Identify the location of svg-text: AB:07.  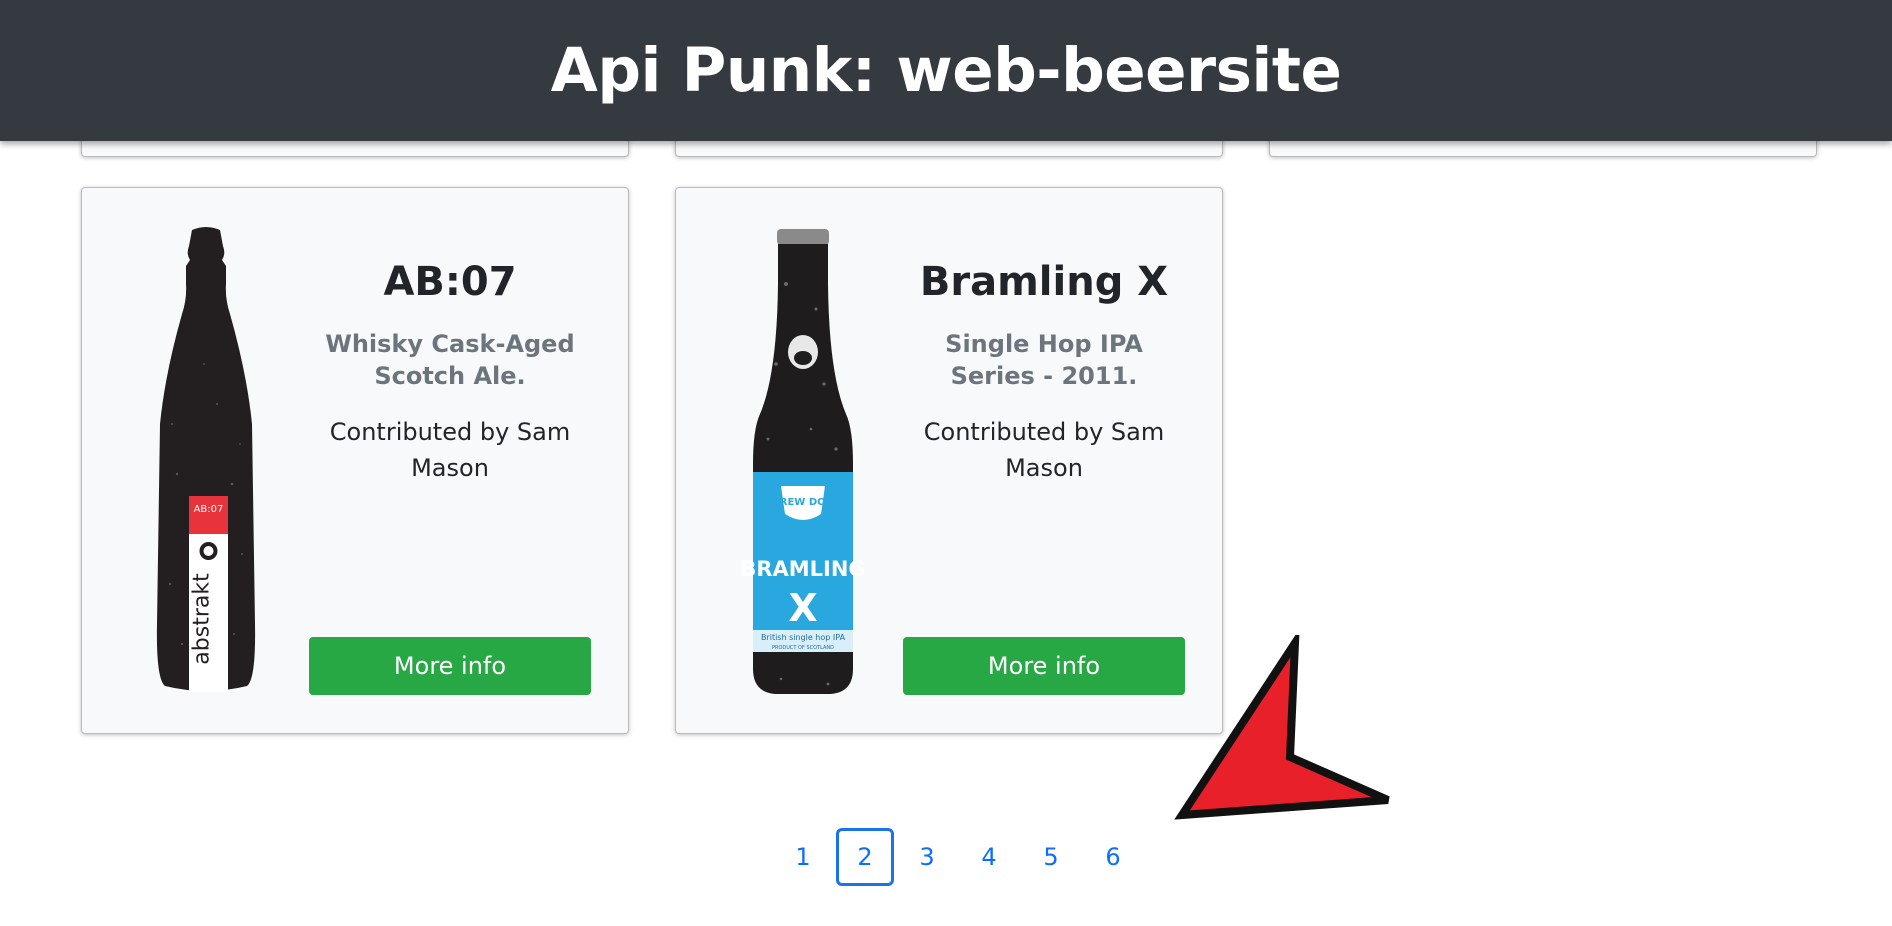
(209, 509).